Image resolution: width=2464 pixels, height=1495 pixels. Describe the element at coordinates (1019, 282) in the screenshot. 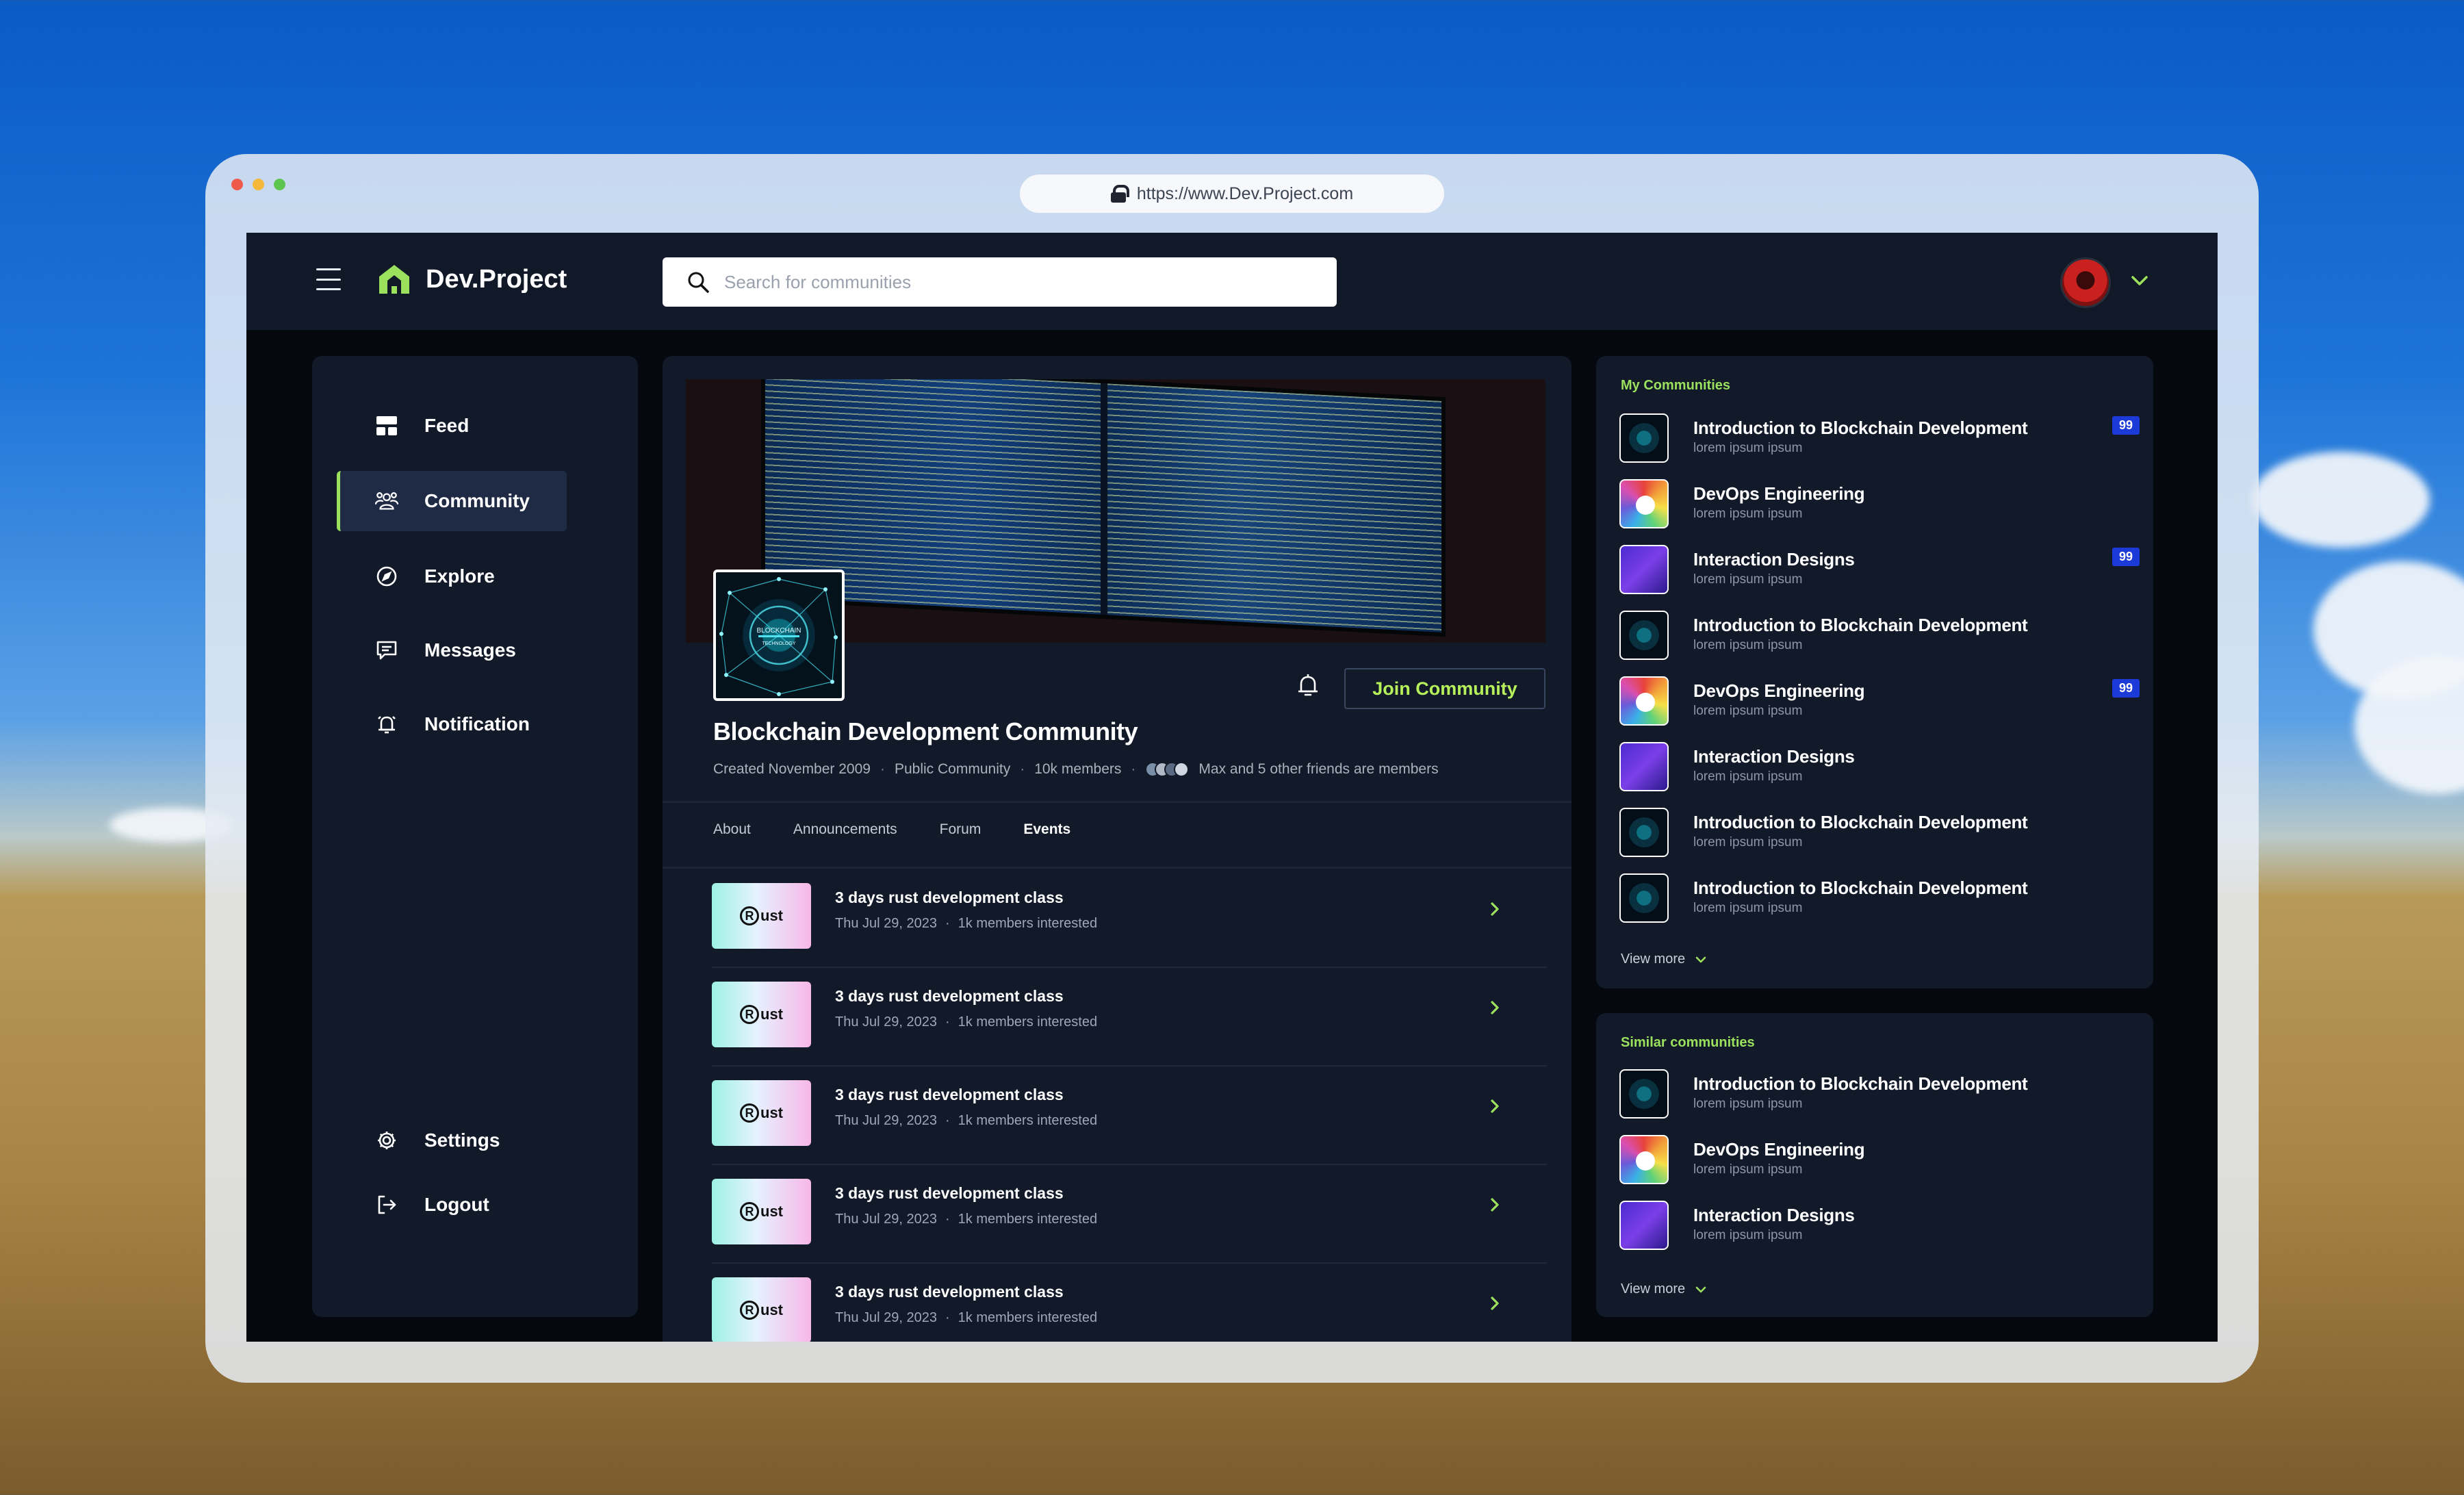

I see `search-input` at that location.